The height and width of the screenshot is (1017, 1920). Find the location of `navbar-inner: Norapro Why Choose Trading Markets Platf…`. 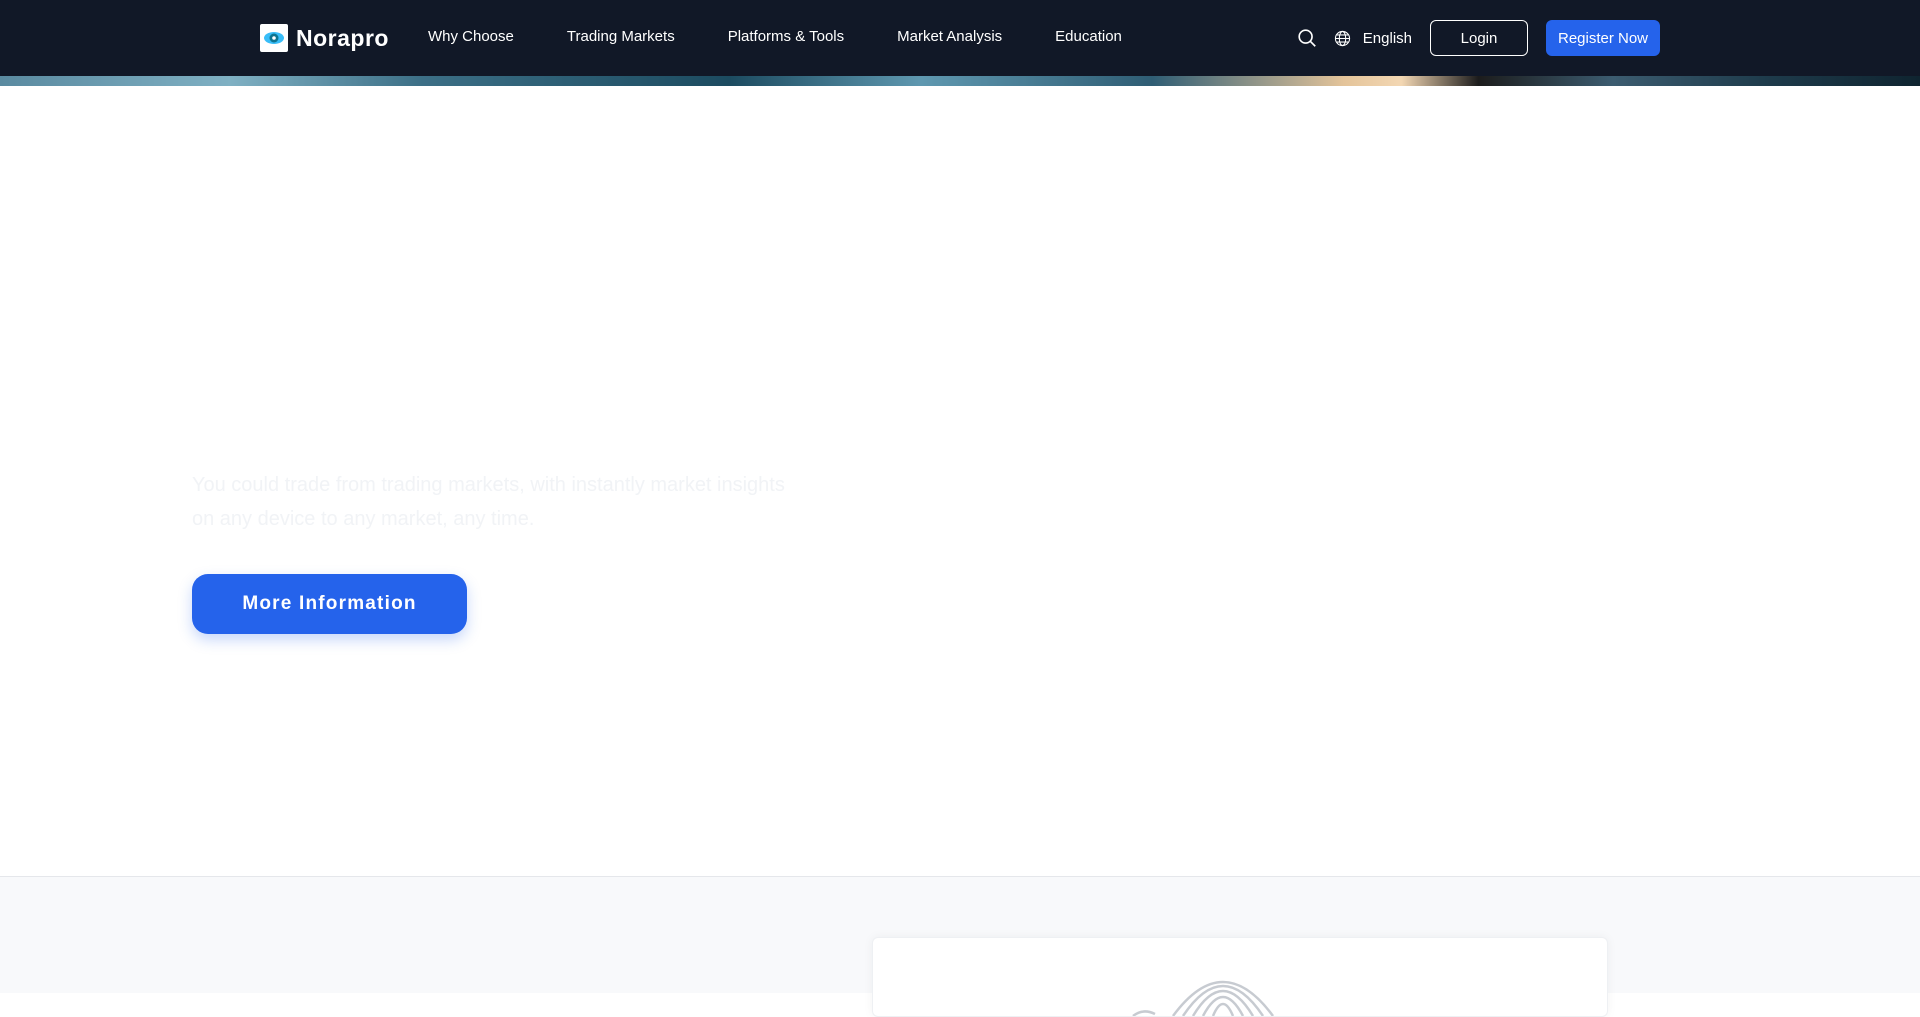

navbar-inner: Norapro Why Choose Trading Markets Platf… is located at coordinates (960, 38).